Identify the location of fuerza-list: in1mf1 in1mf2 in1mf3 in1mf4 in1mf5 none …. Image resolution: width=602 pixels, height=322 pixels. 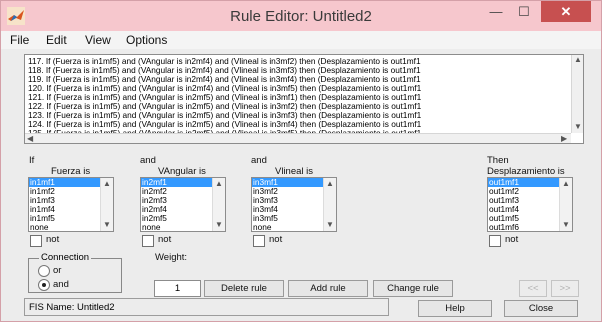
(71, 204).